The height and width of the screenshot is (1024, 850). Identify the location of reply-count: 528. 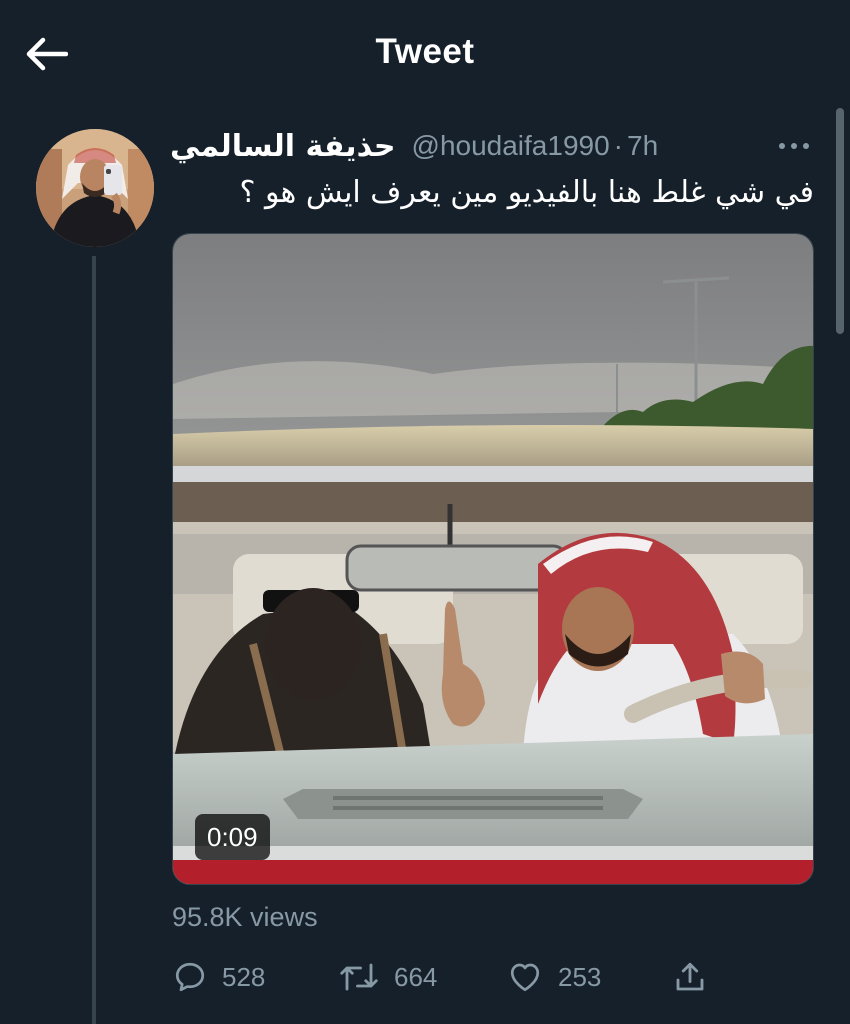
(244, 976).